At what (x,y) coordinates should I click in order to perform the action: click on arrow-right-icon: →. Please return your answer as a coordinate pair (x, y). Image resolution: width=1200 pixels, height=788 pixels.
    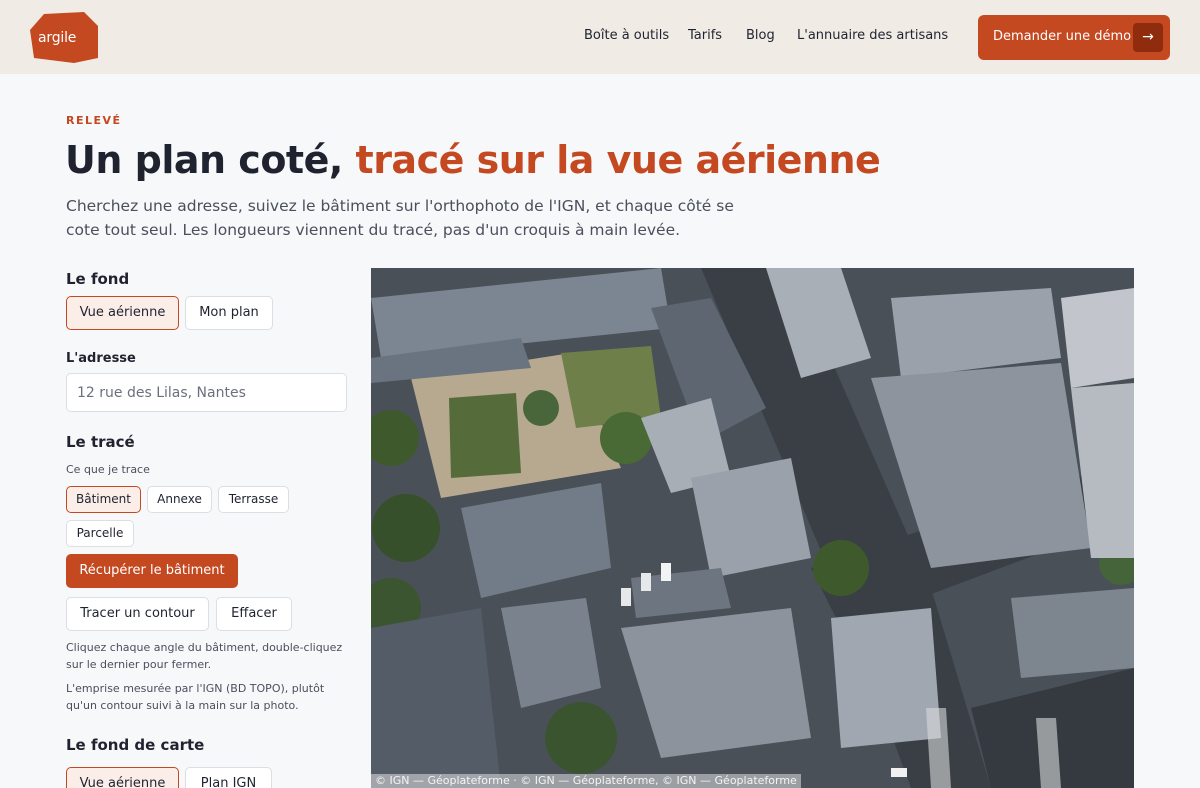
    Looking at the image, I should click on (1148, 37).